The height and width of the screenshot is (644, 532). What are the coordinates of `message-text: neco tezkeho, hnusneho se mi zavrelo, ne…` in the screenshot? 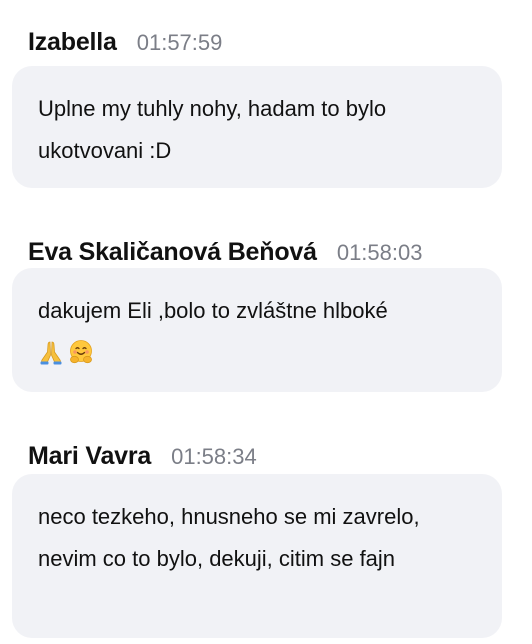 It's located at (229, 537).